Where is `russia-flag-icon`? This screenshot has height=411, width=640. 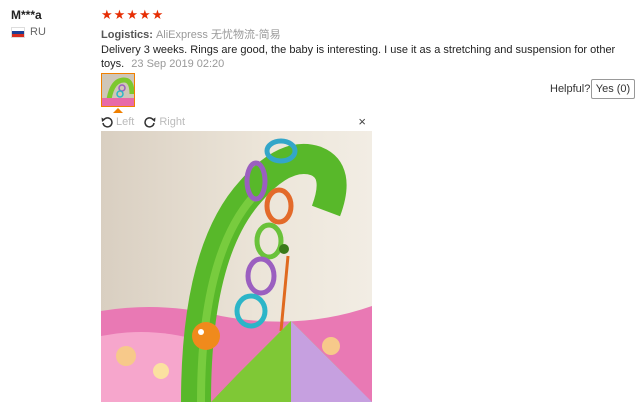 russia-flag-icon is located at coordinates (18, 32).